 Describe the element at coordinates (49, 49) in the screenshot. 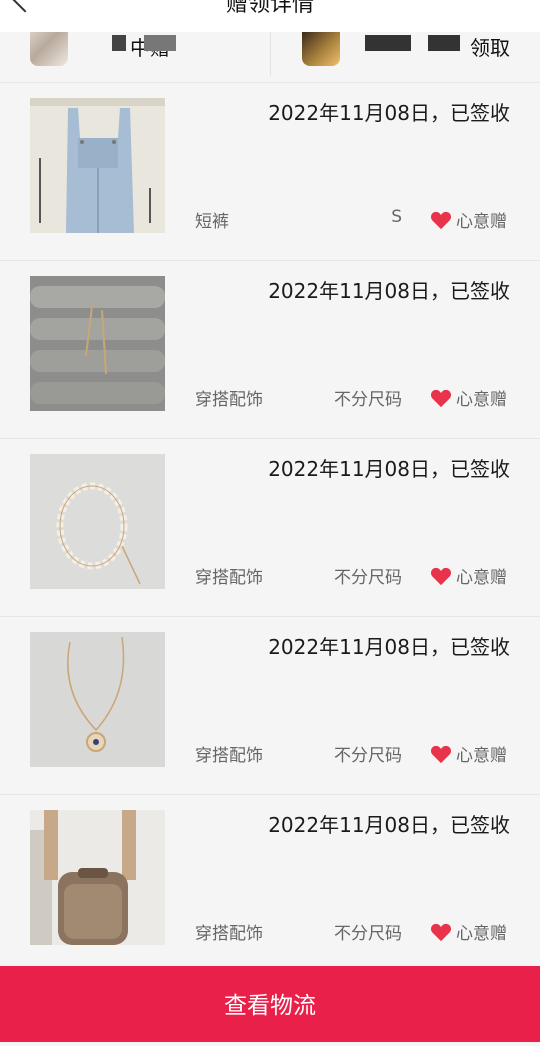

I see `giver-avatar` at that location.